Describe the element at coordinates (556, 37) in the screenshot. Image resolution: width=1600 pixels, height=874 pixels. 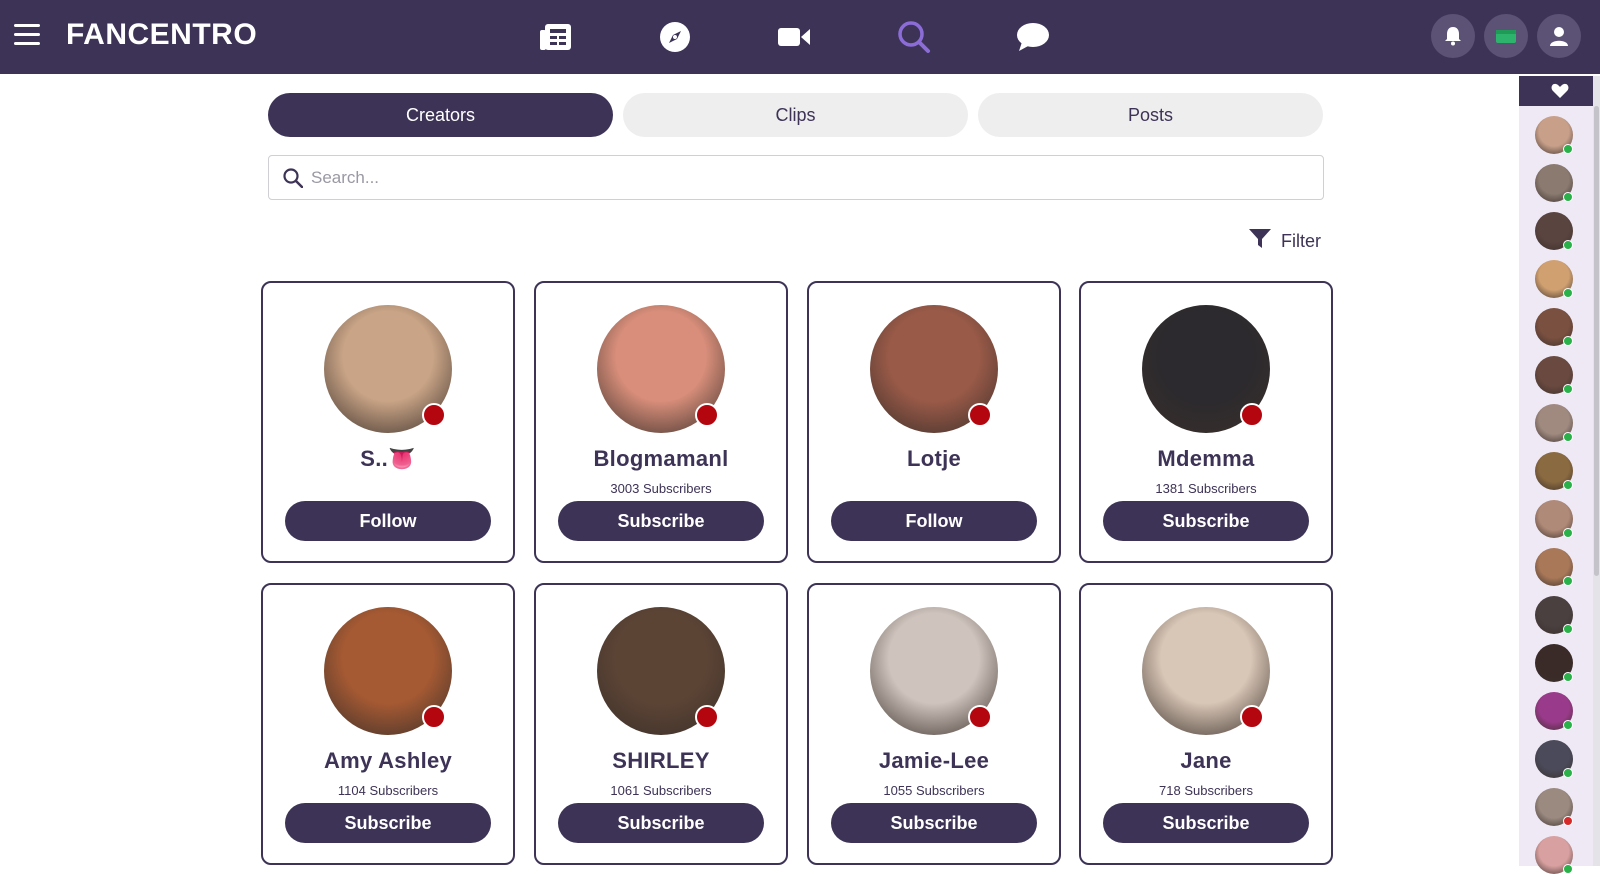
I see `feed-icon` at that location.